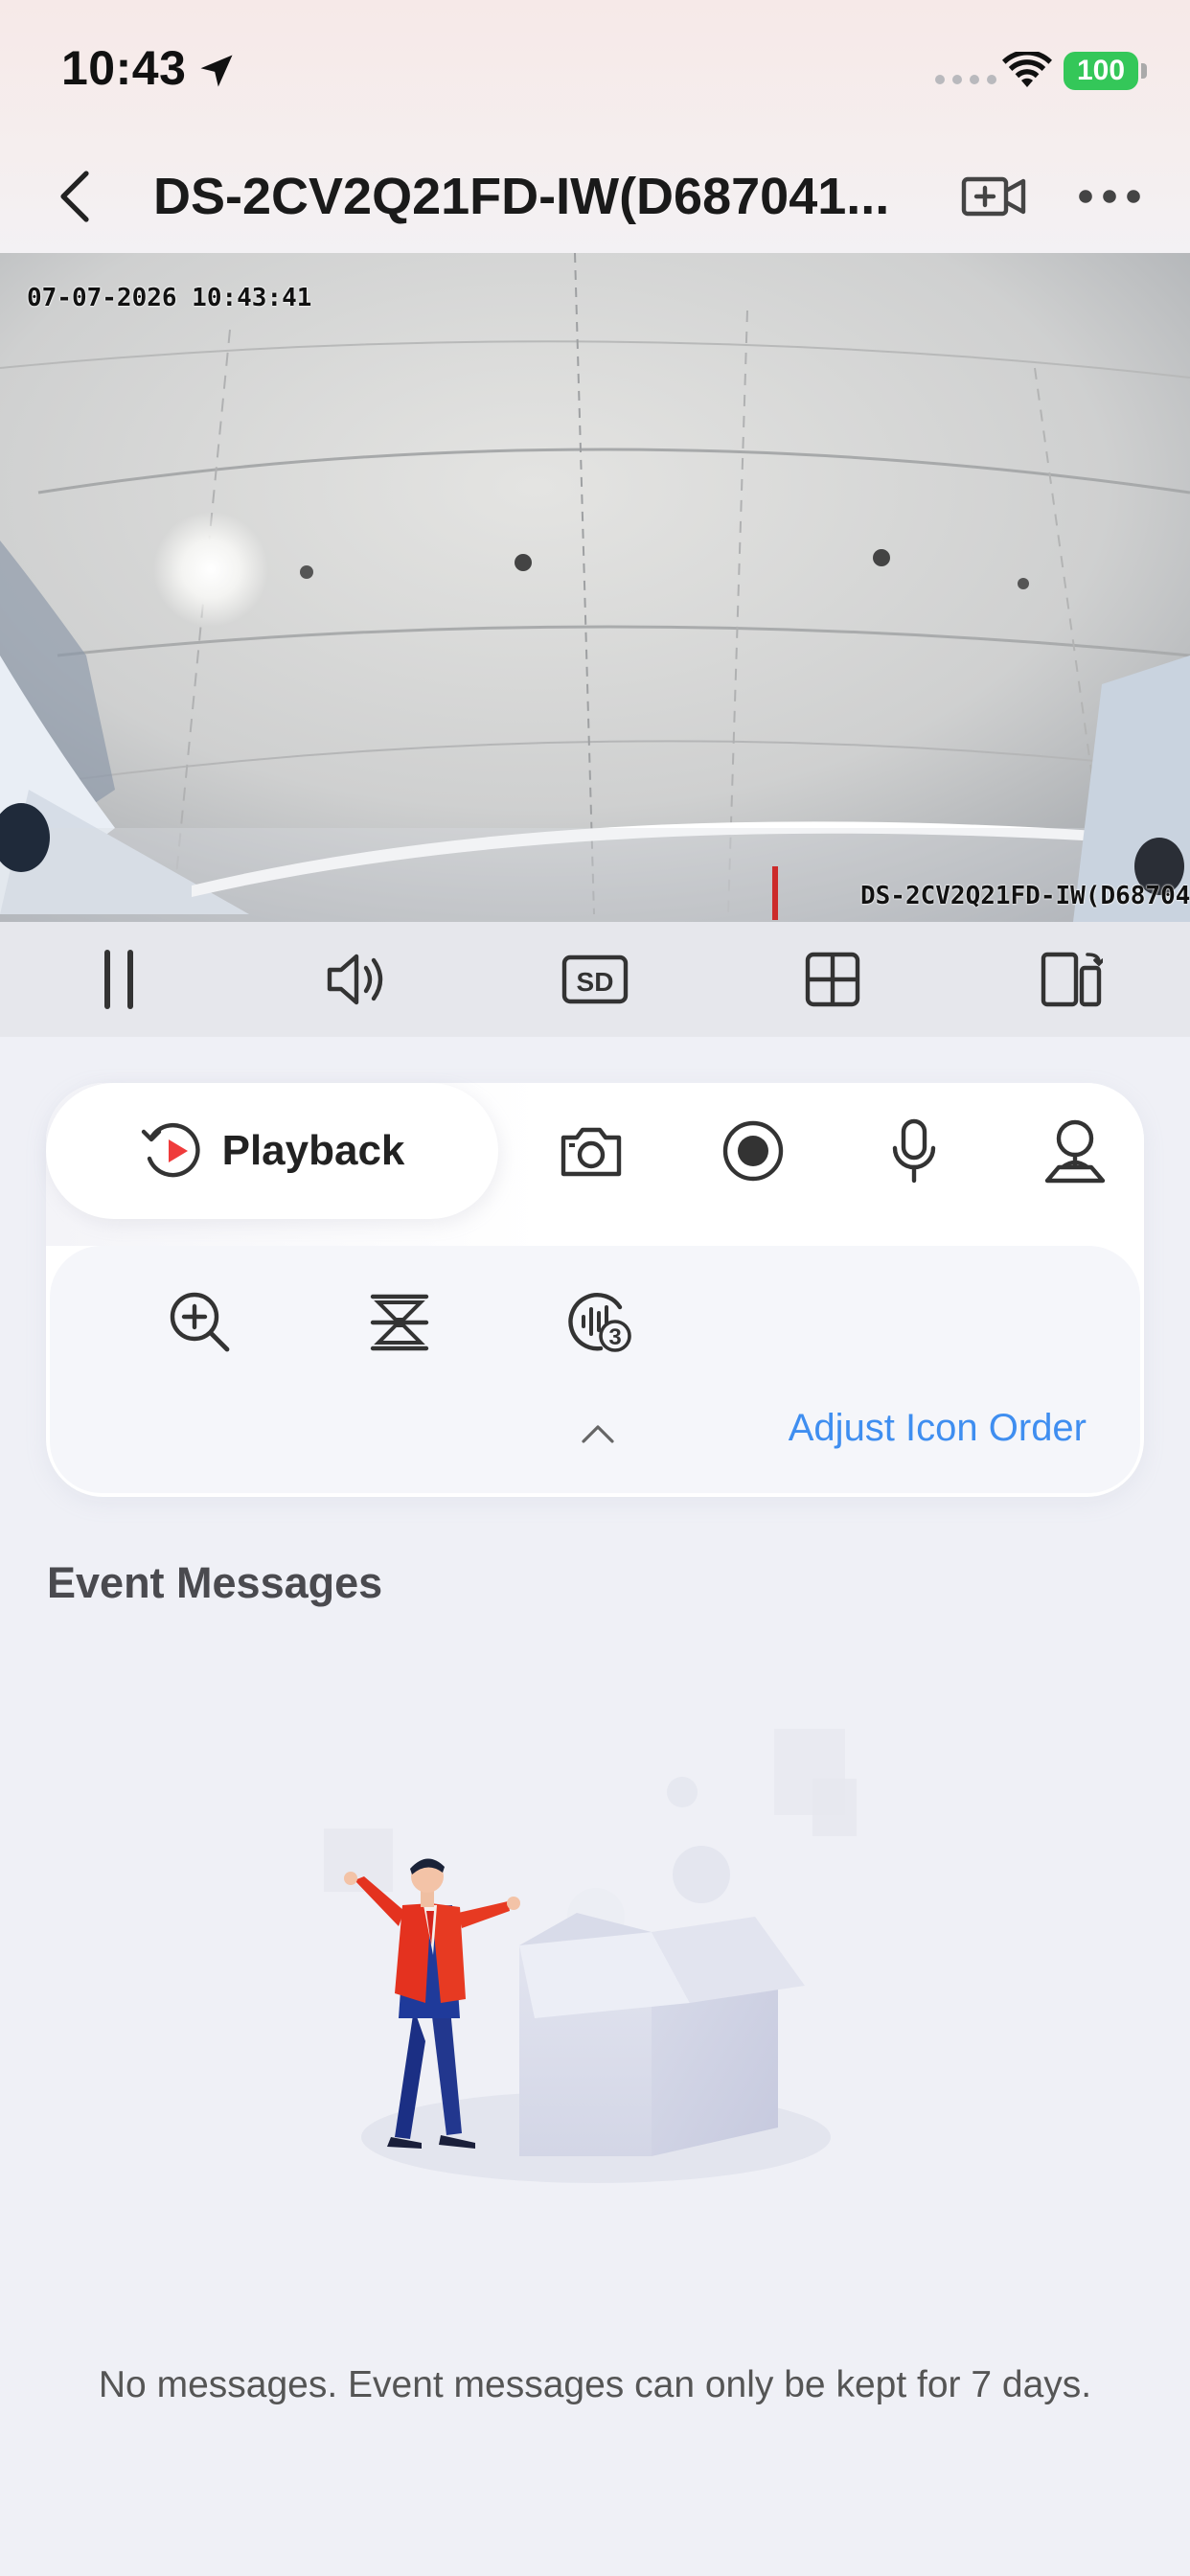 The width and height of the screenshot is (1190, 2576). I want to click on talk-button, so click(914, 1151).